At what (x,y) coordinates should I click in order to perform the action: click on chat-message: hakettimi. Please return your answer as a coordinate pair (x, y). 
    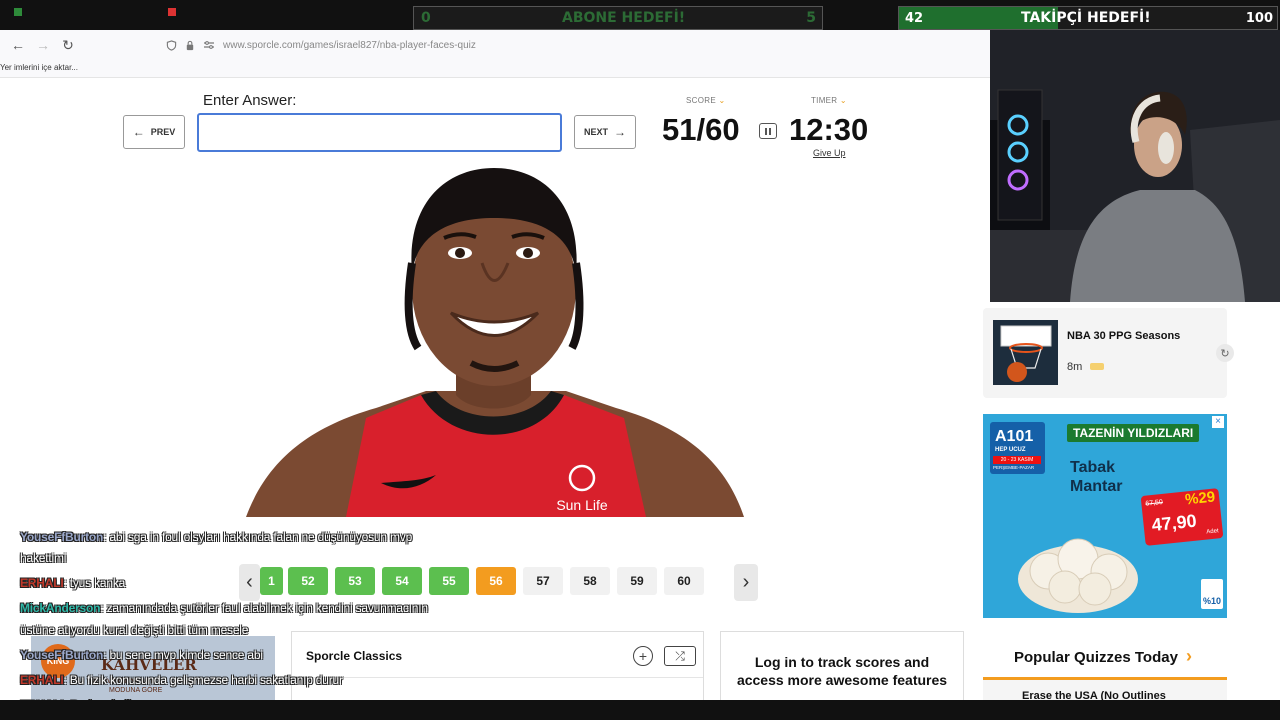
    Looking at the image, I should click on (43, 558).